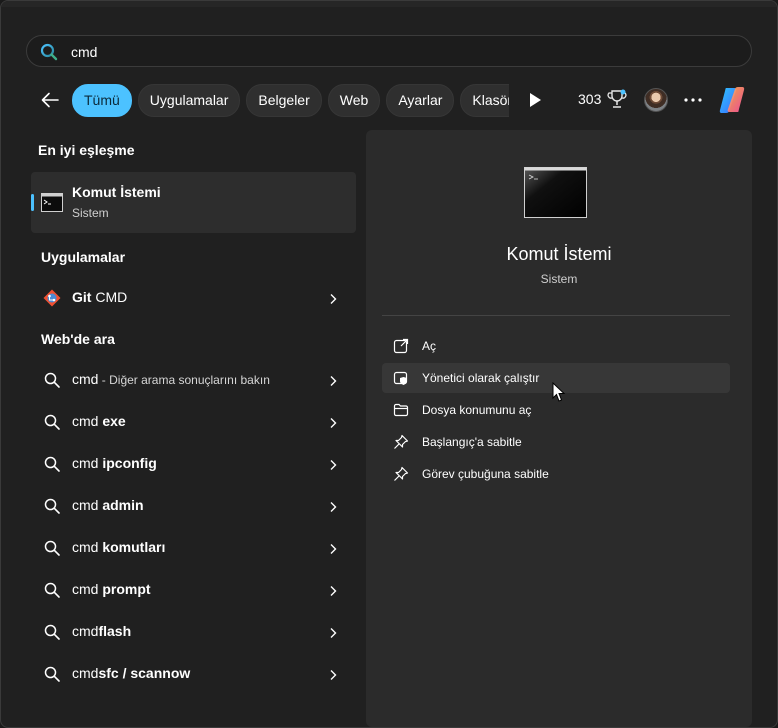 This screenshot has width=778, height=728. Describe the element at coordinates (193, 298) in the screenshot. I see `app-item-git-cmd: Git CMD` at that location.